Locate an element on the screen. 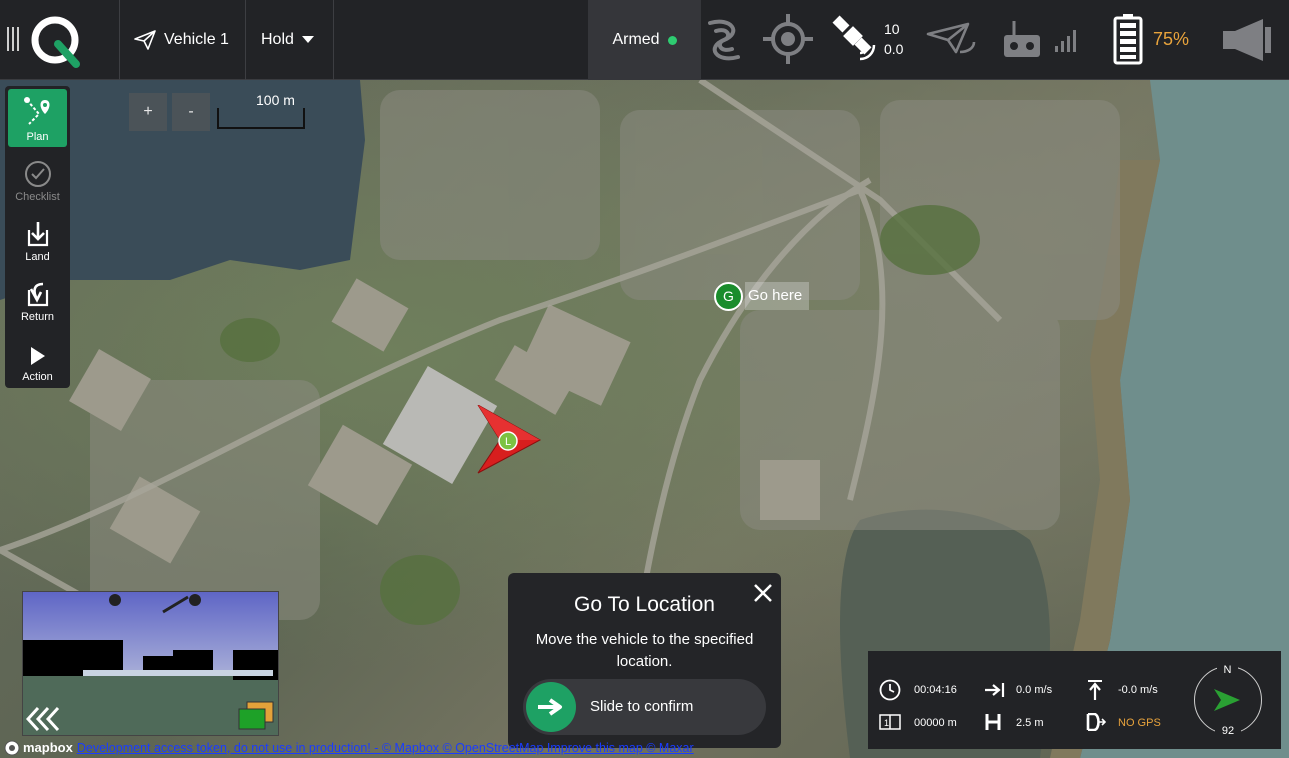  goto-marker-badge: G is located at coordinates (728, 296).